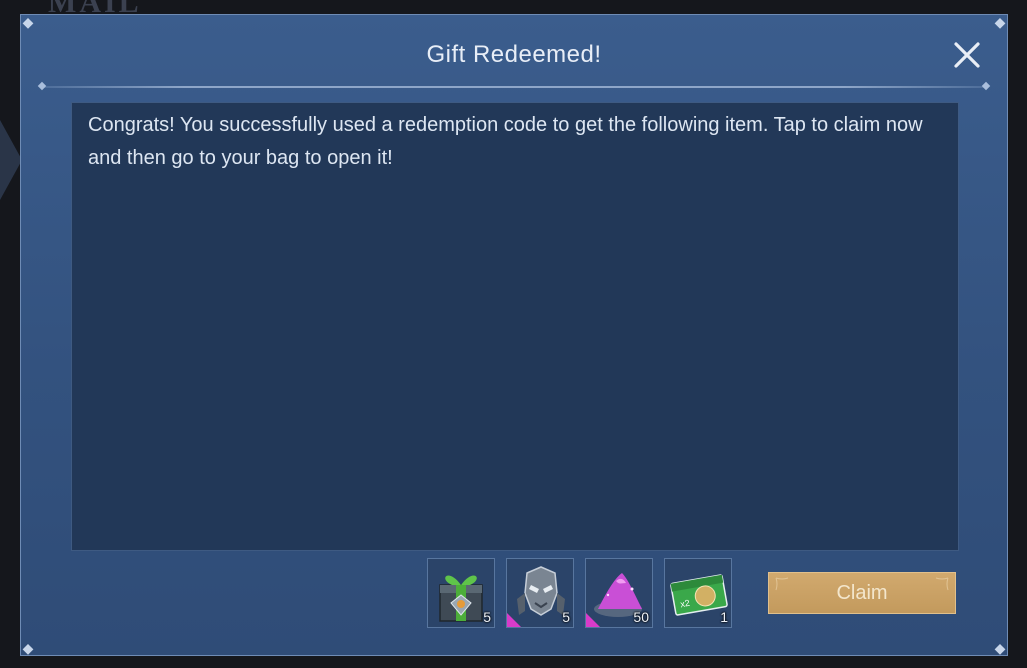 This screenshot has height=668, width=1027. What do you see at coordinates (619, 593) in the screenshot?
I see `reward-item-magic-dust: 50` at bounding box center [619, 593].